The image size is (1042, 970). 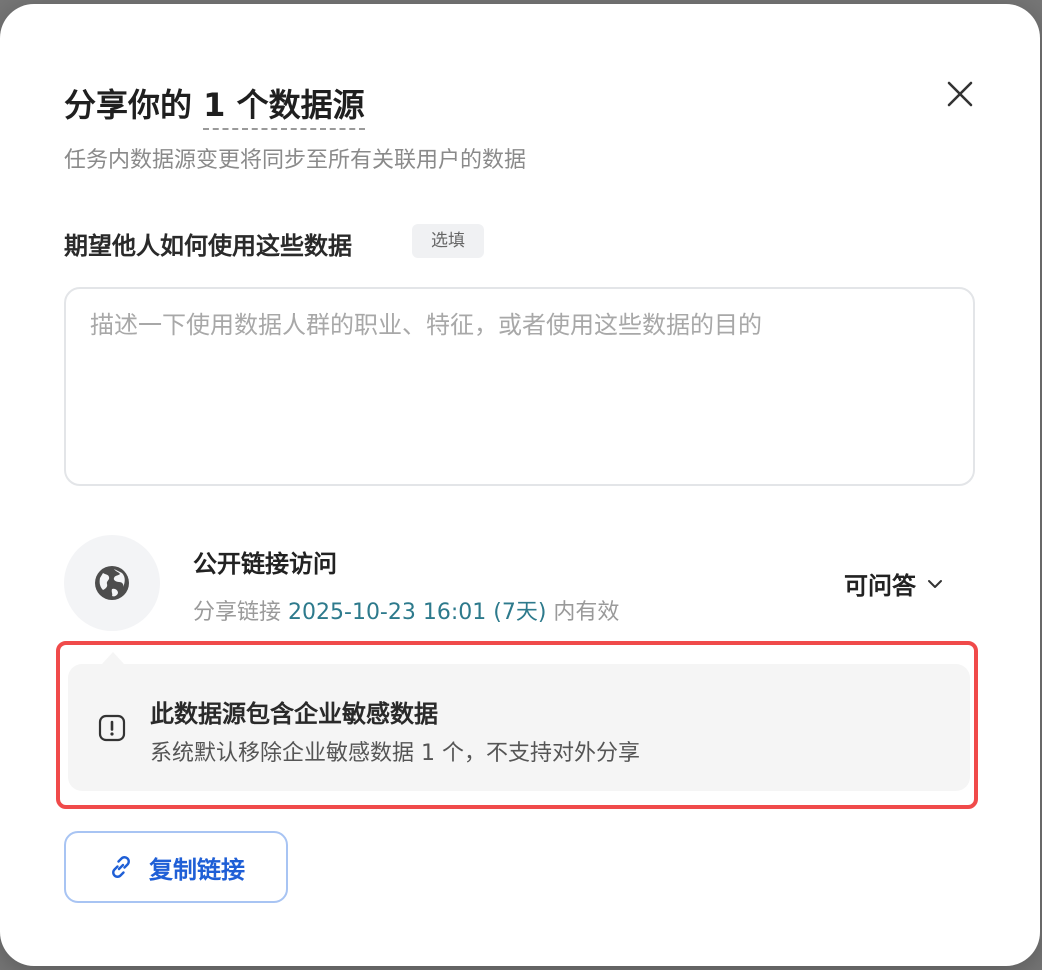 What do you see at coordinates (417, 612) in the screenshot?
I see `validity-date: 2025-10-23 16:01 (7天)` at bounding box center [417, 612].